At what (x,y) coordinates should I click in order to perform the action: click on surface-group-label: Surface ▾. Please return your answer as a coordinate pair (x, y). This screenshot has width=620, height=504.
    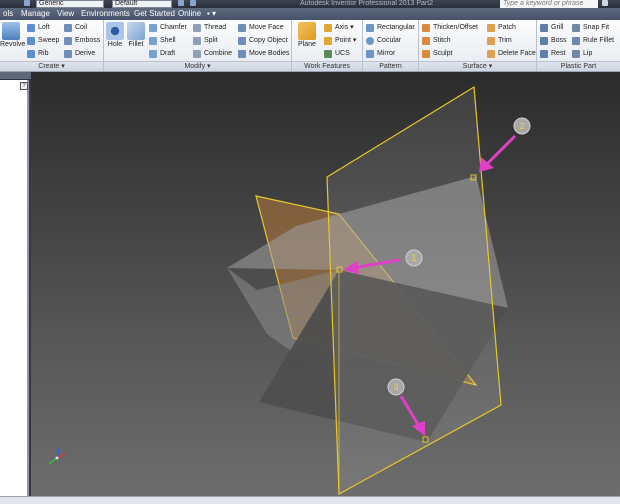
    Looking at the image, I should click on (477, 66).